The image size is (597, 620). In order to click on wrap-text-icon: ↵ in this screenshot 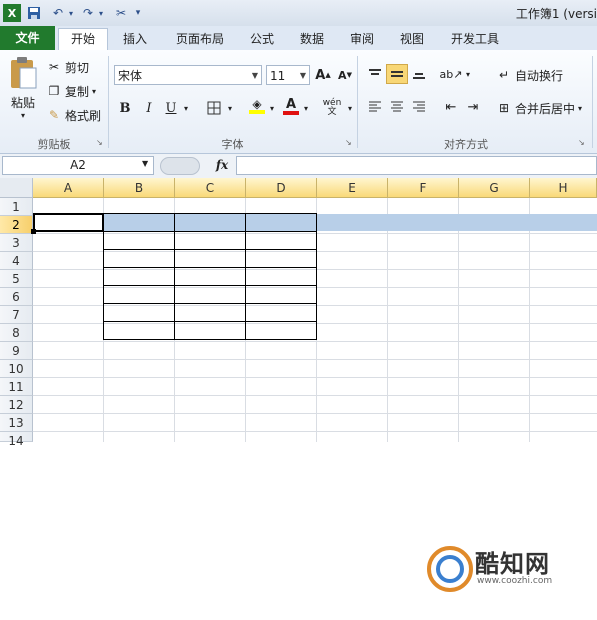, I will do `click(504, 75)`.